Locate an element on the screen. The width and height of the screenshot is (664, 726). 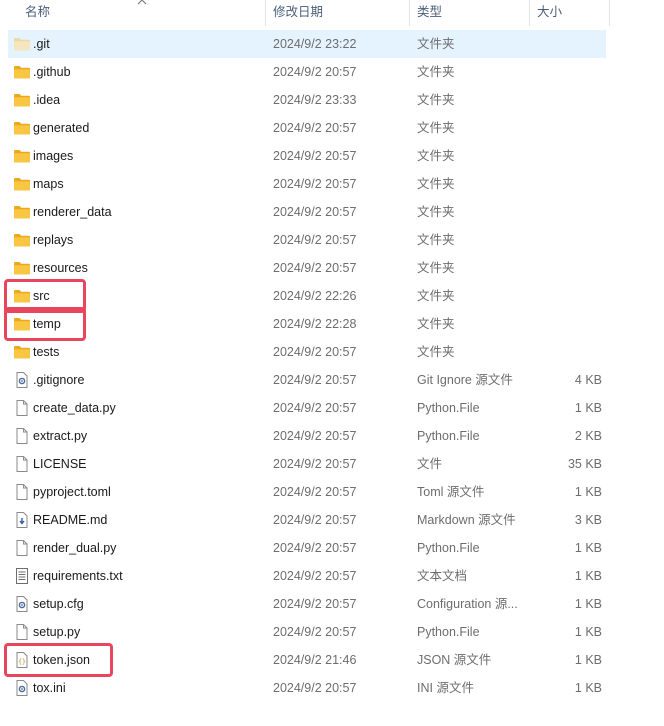
file-type: Markdown 源文件 is located at coordinates (466, 520).